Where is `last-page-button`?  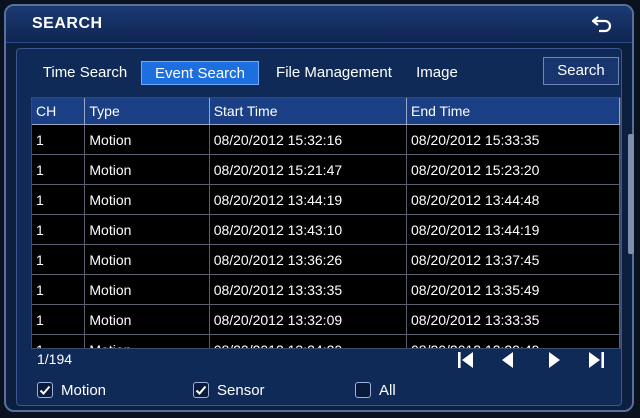
last-page-button is located at coordinates (596, 360).